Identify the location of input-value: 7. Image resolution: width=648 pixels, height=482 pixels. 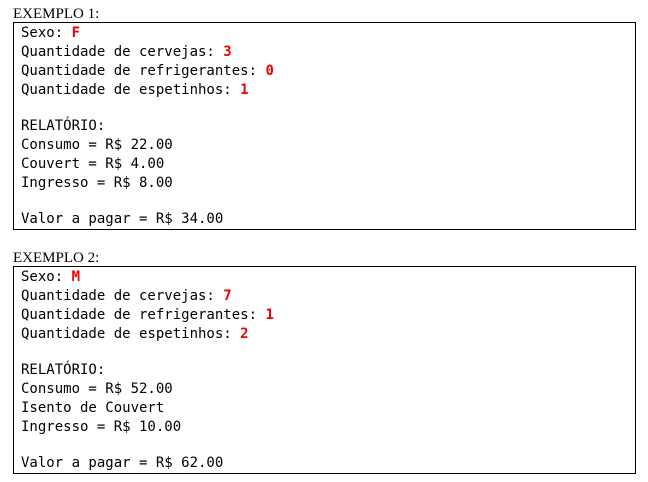
(227, 296).